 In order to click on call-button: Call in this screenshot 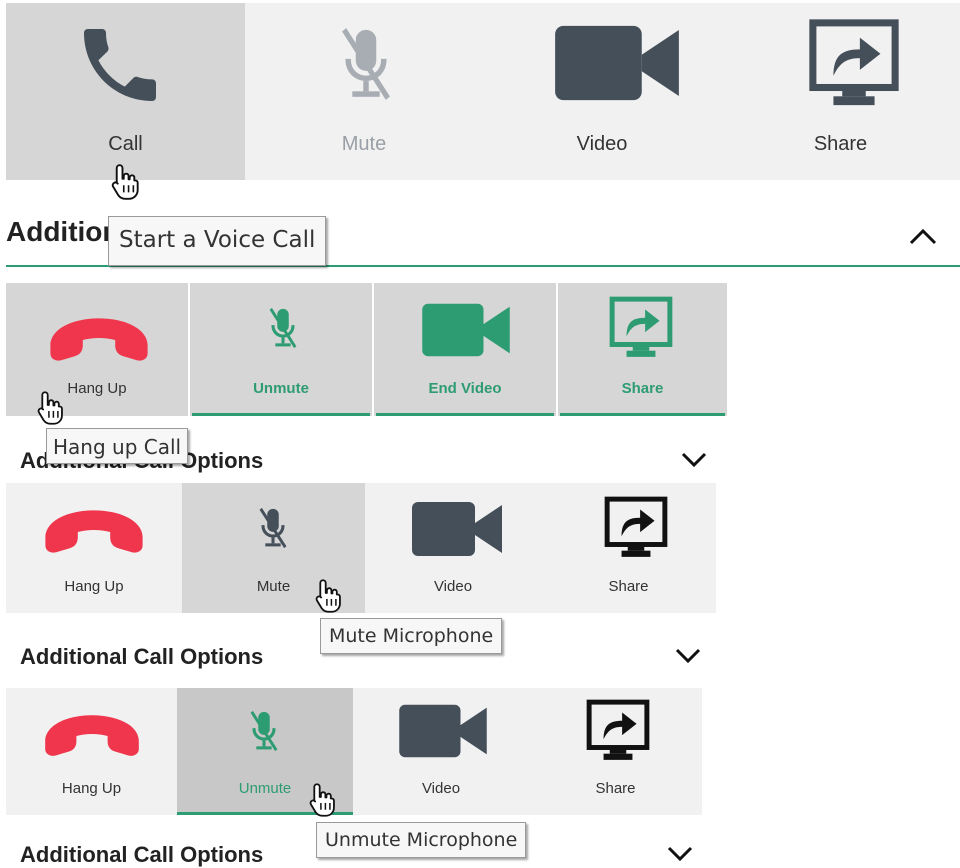, I will do `click(125, 91)`.